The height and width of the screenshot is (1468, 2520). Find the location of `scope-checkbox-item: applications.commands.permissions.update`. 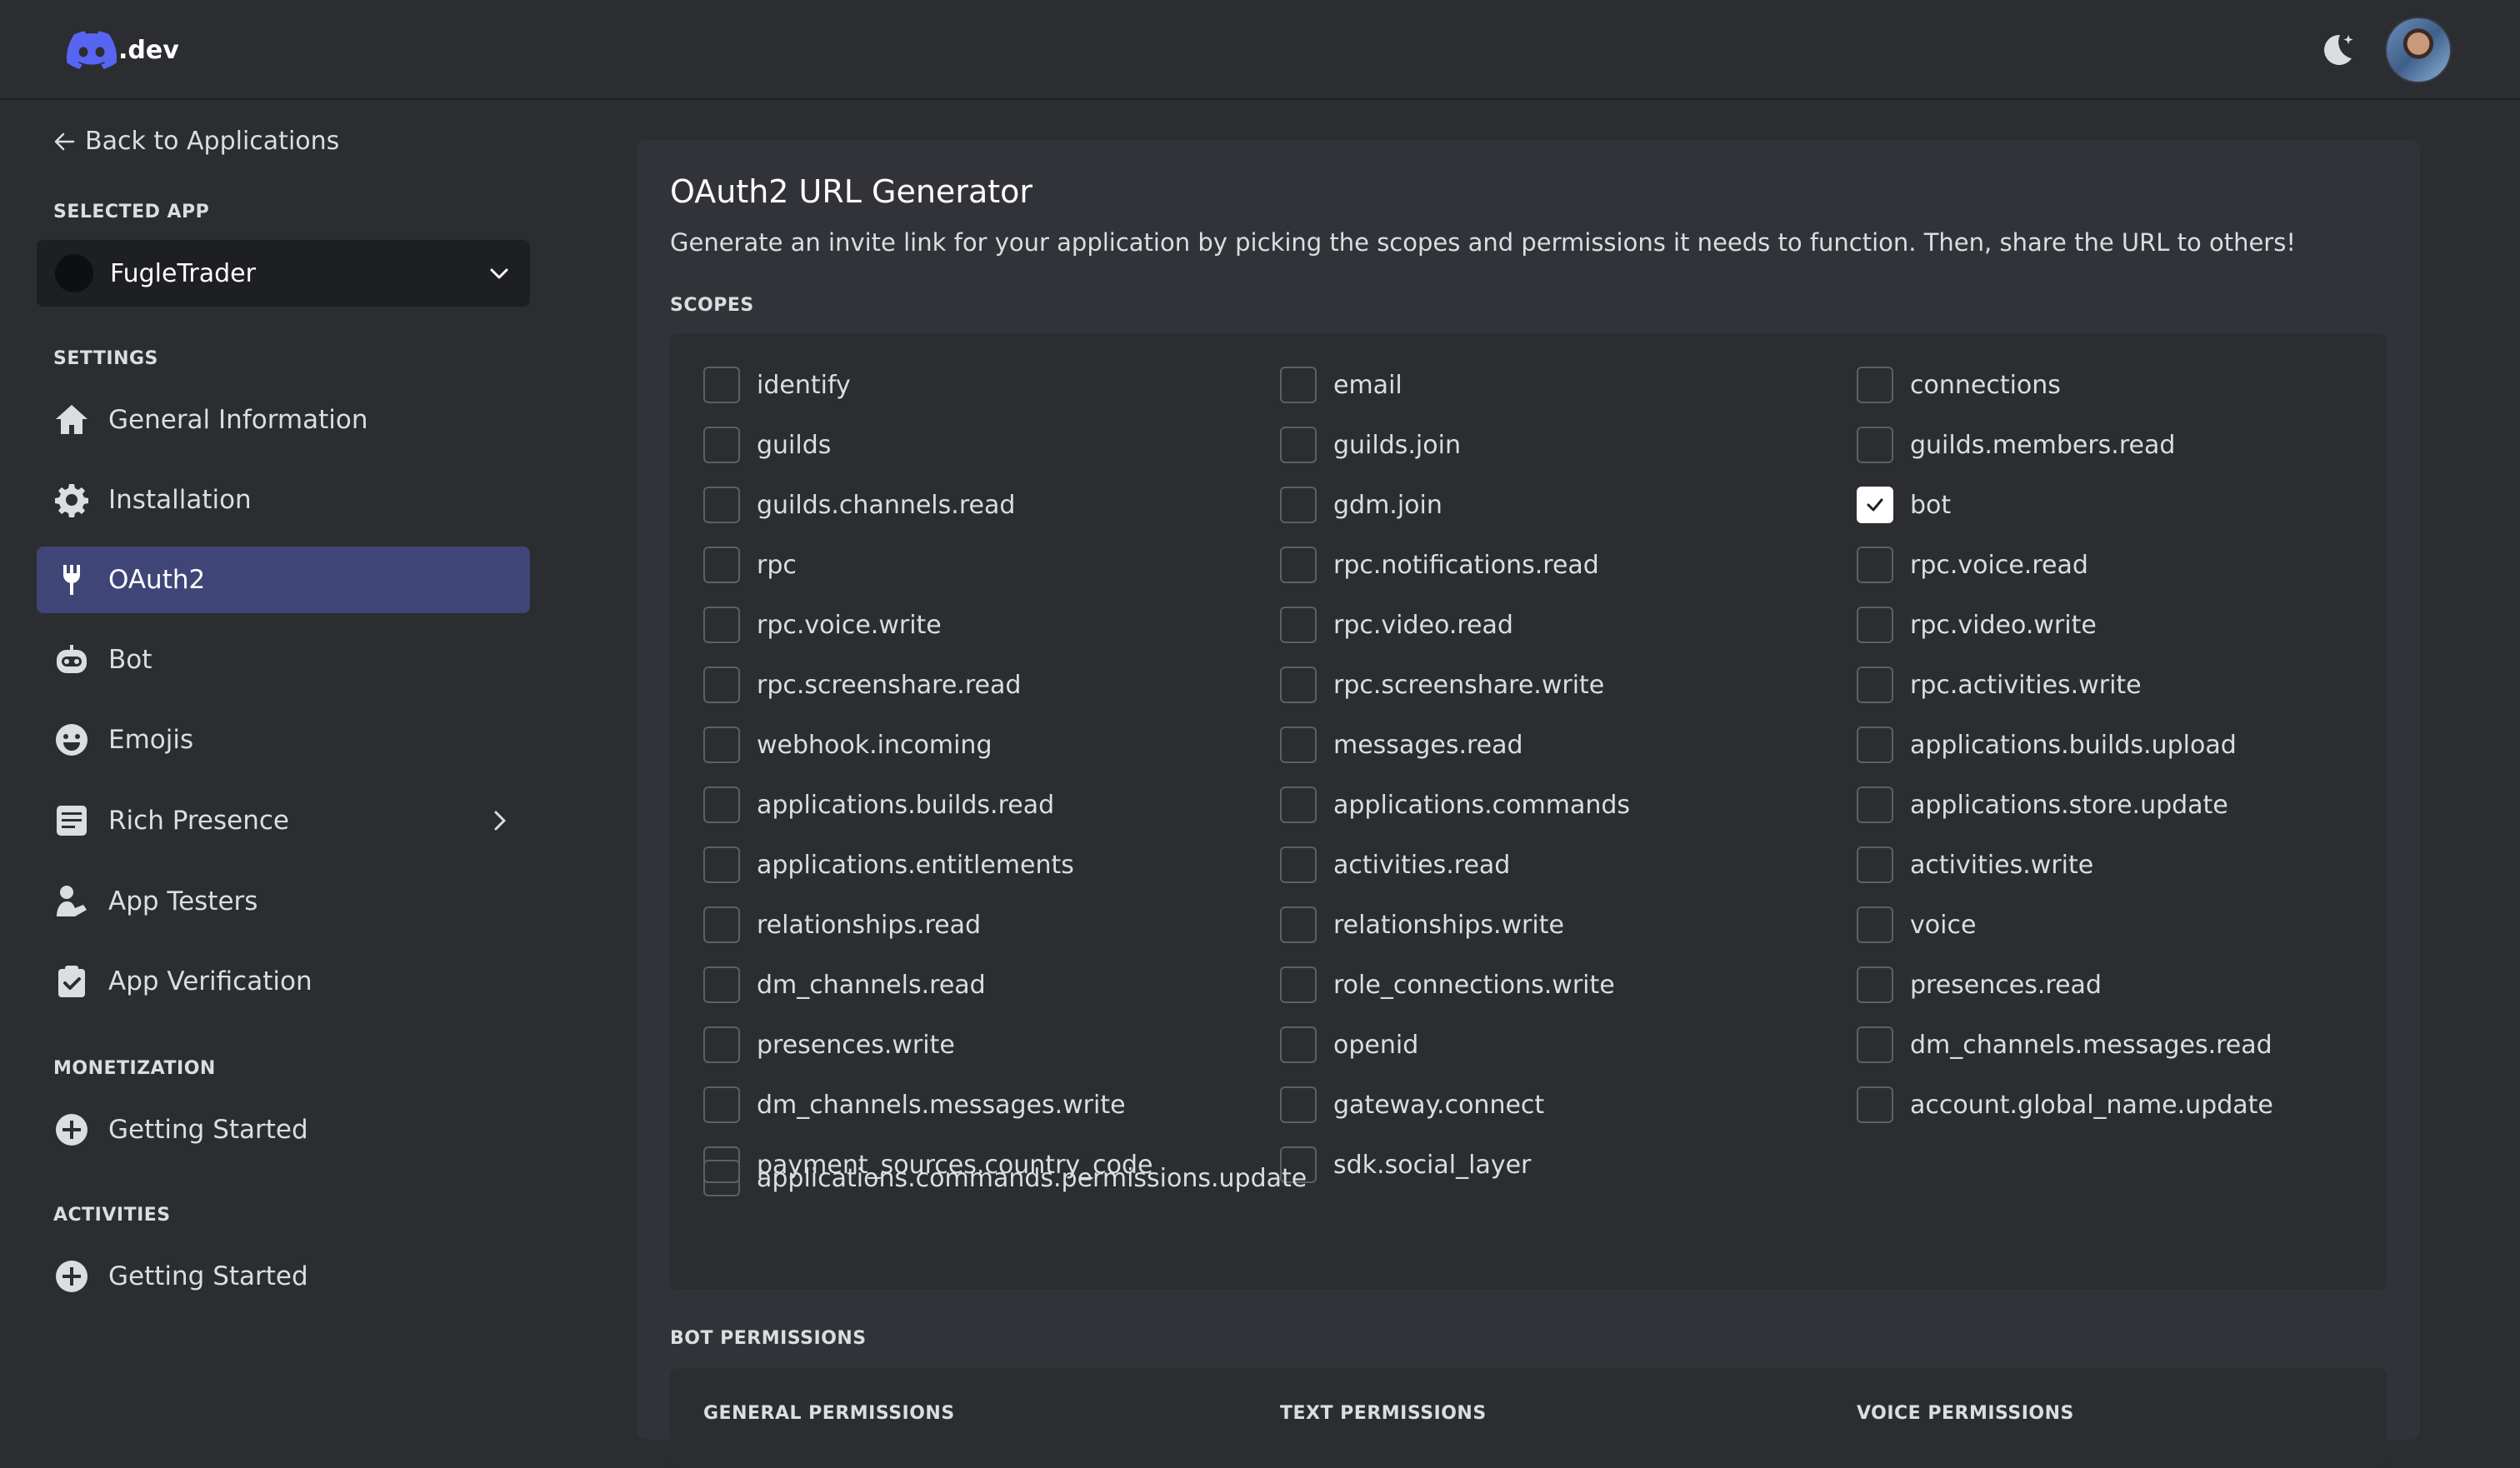

scope-checkbox-item: applications.commands.permissions.update is located at coordinates (1005, 1178).